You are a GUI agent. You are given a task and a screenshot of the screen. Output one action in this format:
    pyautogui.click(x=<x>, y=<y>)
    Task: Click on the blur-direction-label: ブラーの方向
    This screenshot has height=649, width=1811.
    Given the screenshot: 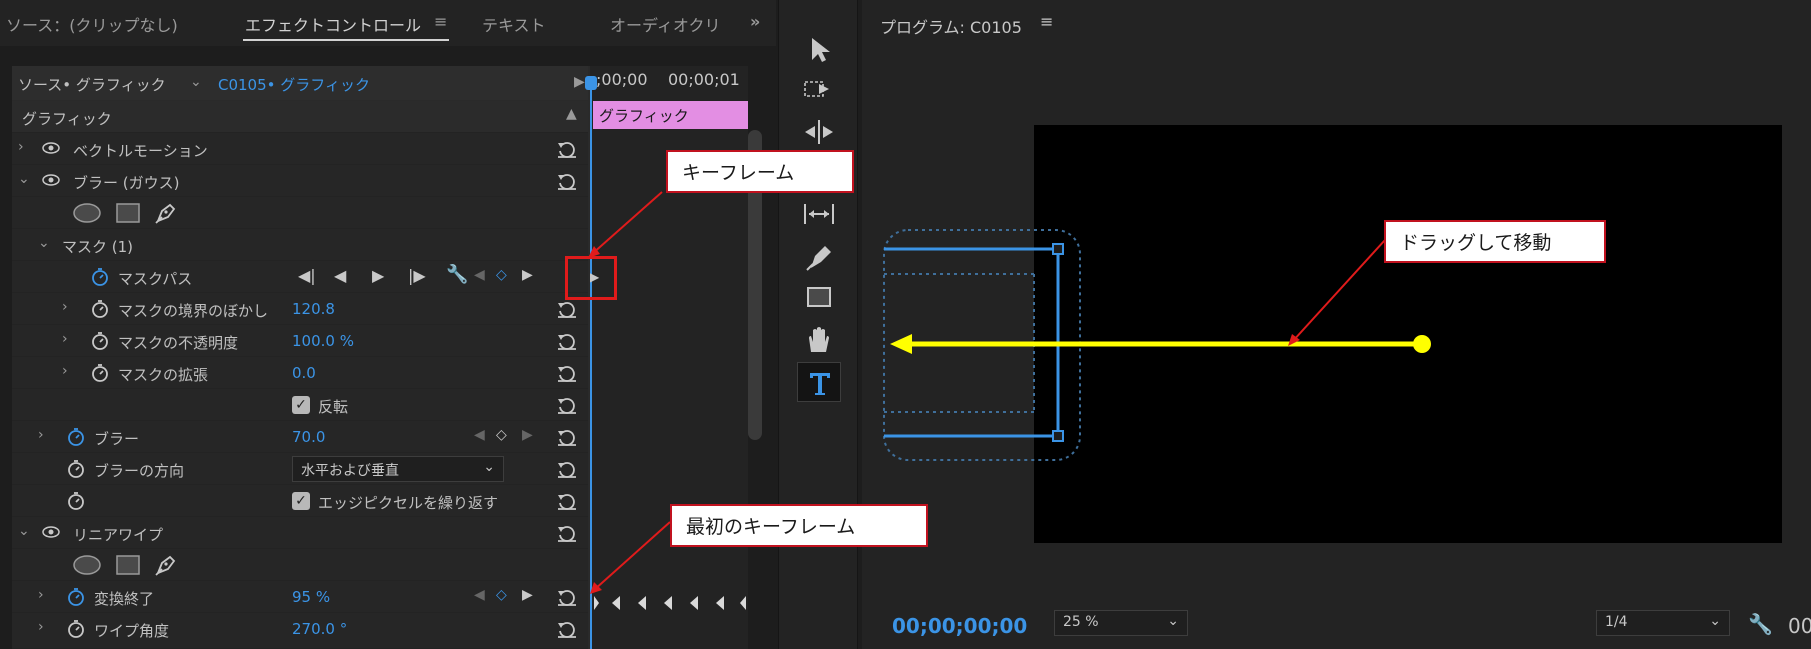 What is the action you would take?
    pyautogui.click(x=139, y=471)
    